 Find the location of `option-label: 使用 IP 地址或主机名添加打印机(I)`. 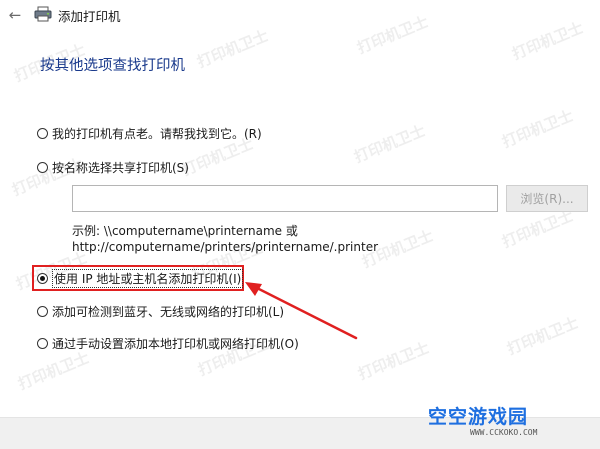

option-label: 使用 IP 地址或主机名添加打印机(I) is located at coordinates (148, 278).